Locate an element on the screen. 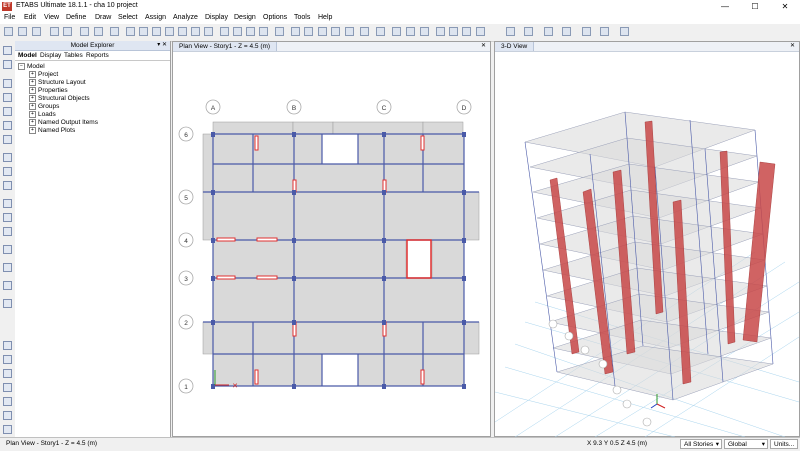  tree-item-named-output-items: + Named Output Items is located at coordinates (63, 123).